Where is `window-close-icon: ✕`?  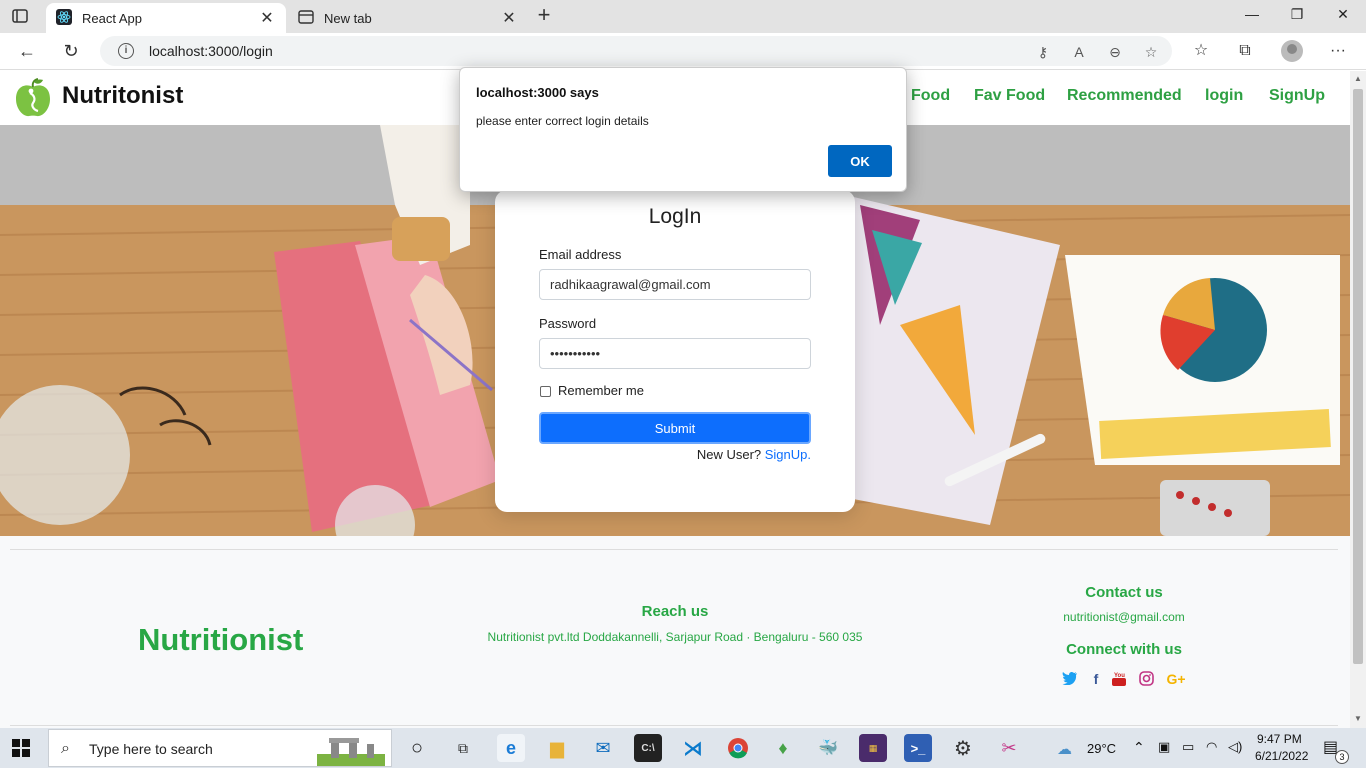 window-close-icon: ✕ is located at coordinates (1343, 16).